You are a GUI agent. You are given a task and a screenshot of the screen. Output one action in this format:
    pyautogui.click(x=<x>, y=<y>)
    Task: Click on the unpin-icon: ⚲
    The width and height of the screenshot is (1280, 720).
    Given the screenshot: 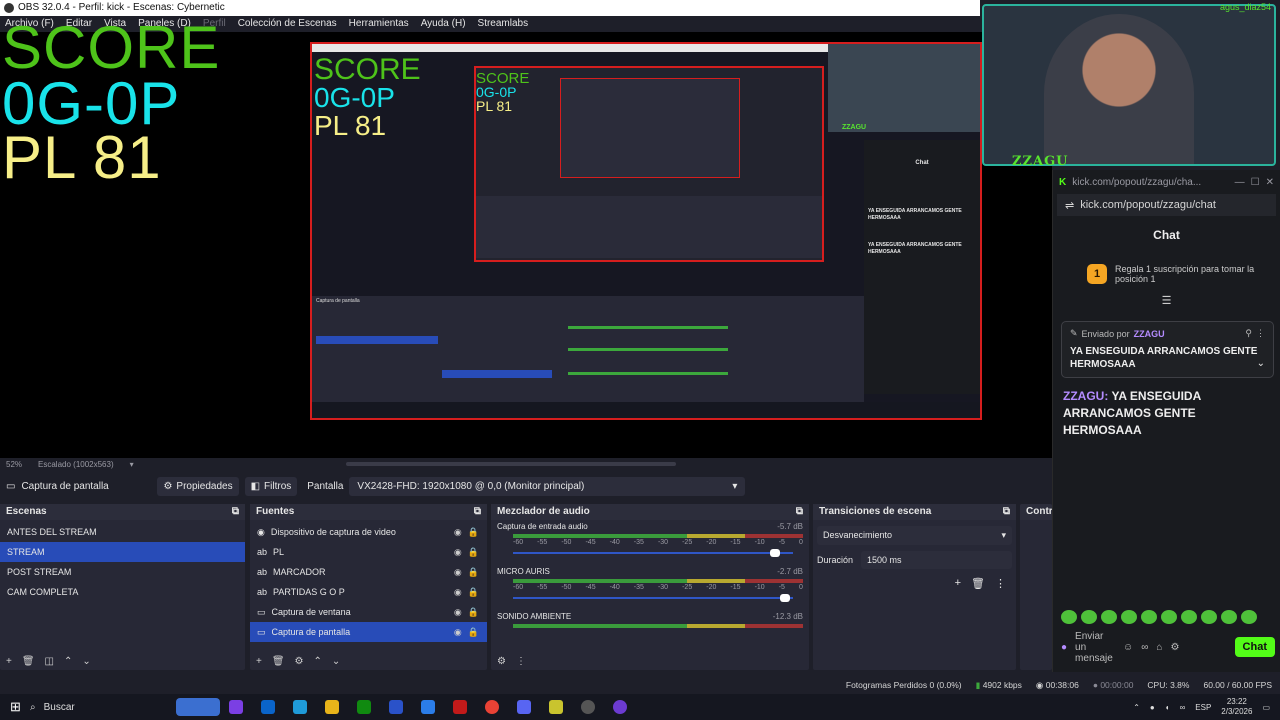 What is the action you would take?
    pyautogui.click(x=1248, y=333)
    